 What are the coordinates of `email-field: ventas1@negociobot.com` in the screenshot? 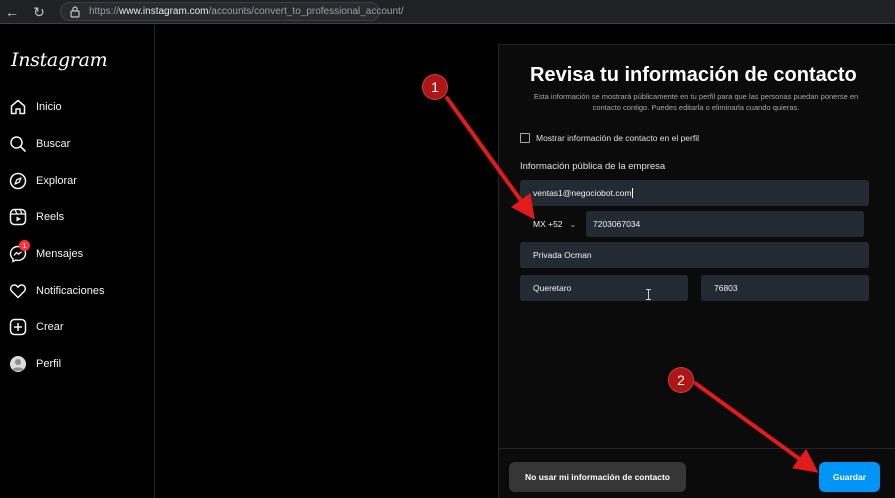 It's located at (694, 193).